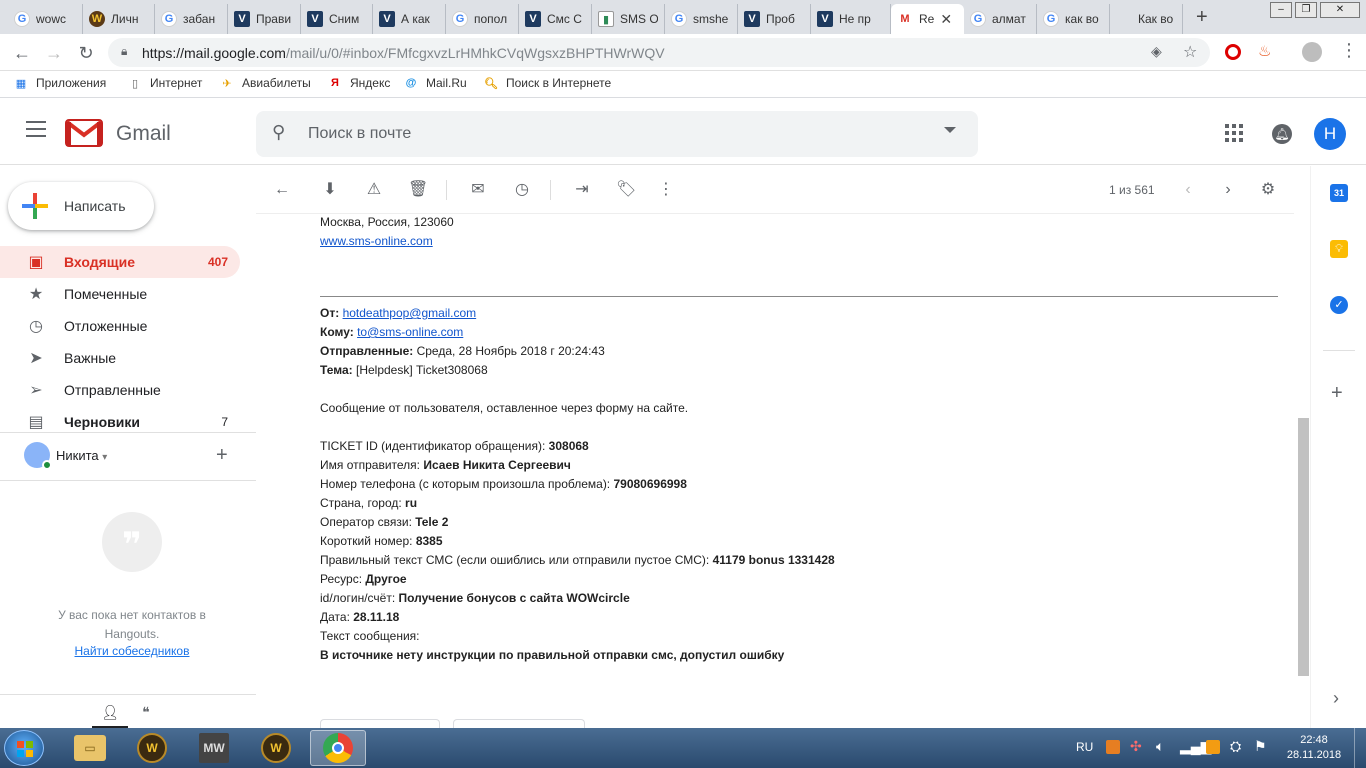 The height and width of the screenshot is (768, 1366). Describe the element at coordinates (110, 712) in the screenshot. I see `contacts-person-icon: 👤︎` at that location.